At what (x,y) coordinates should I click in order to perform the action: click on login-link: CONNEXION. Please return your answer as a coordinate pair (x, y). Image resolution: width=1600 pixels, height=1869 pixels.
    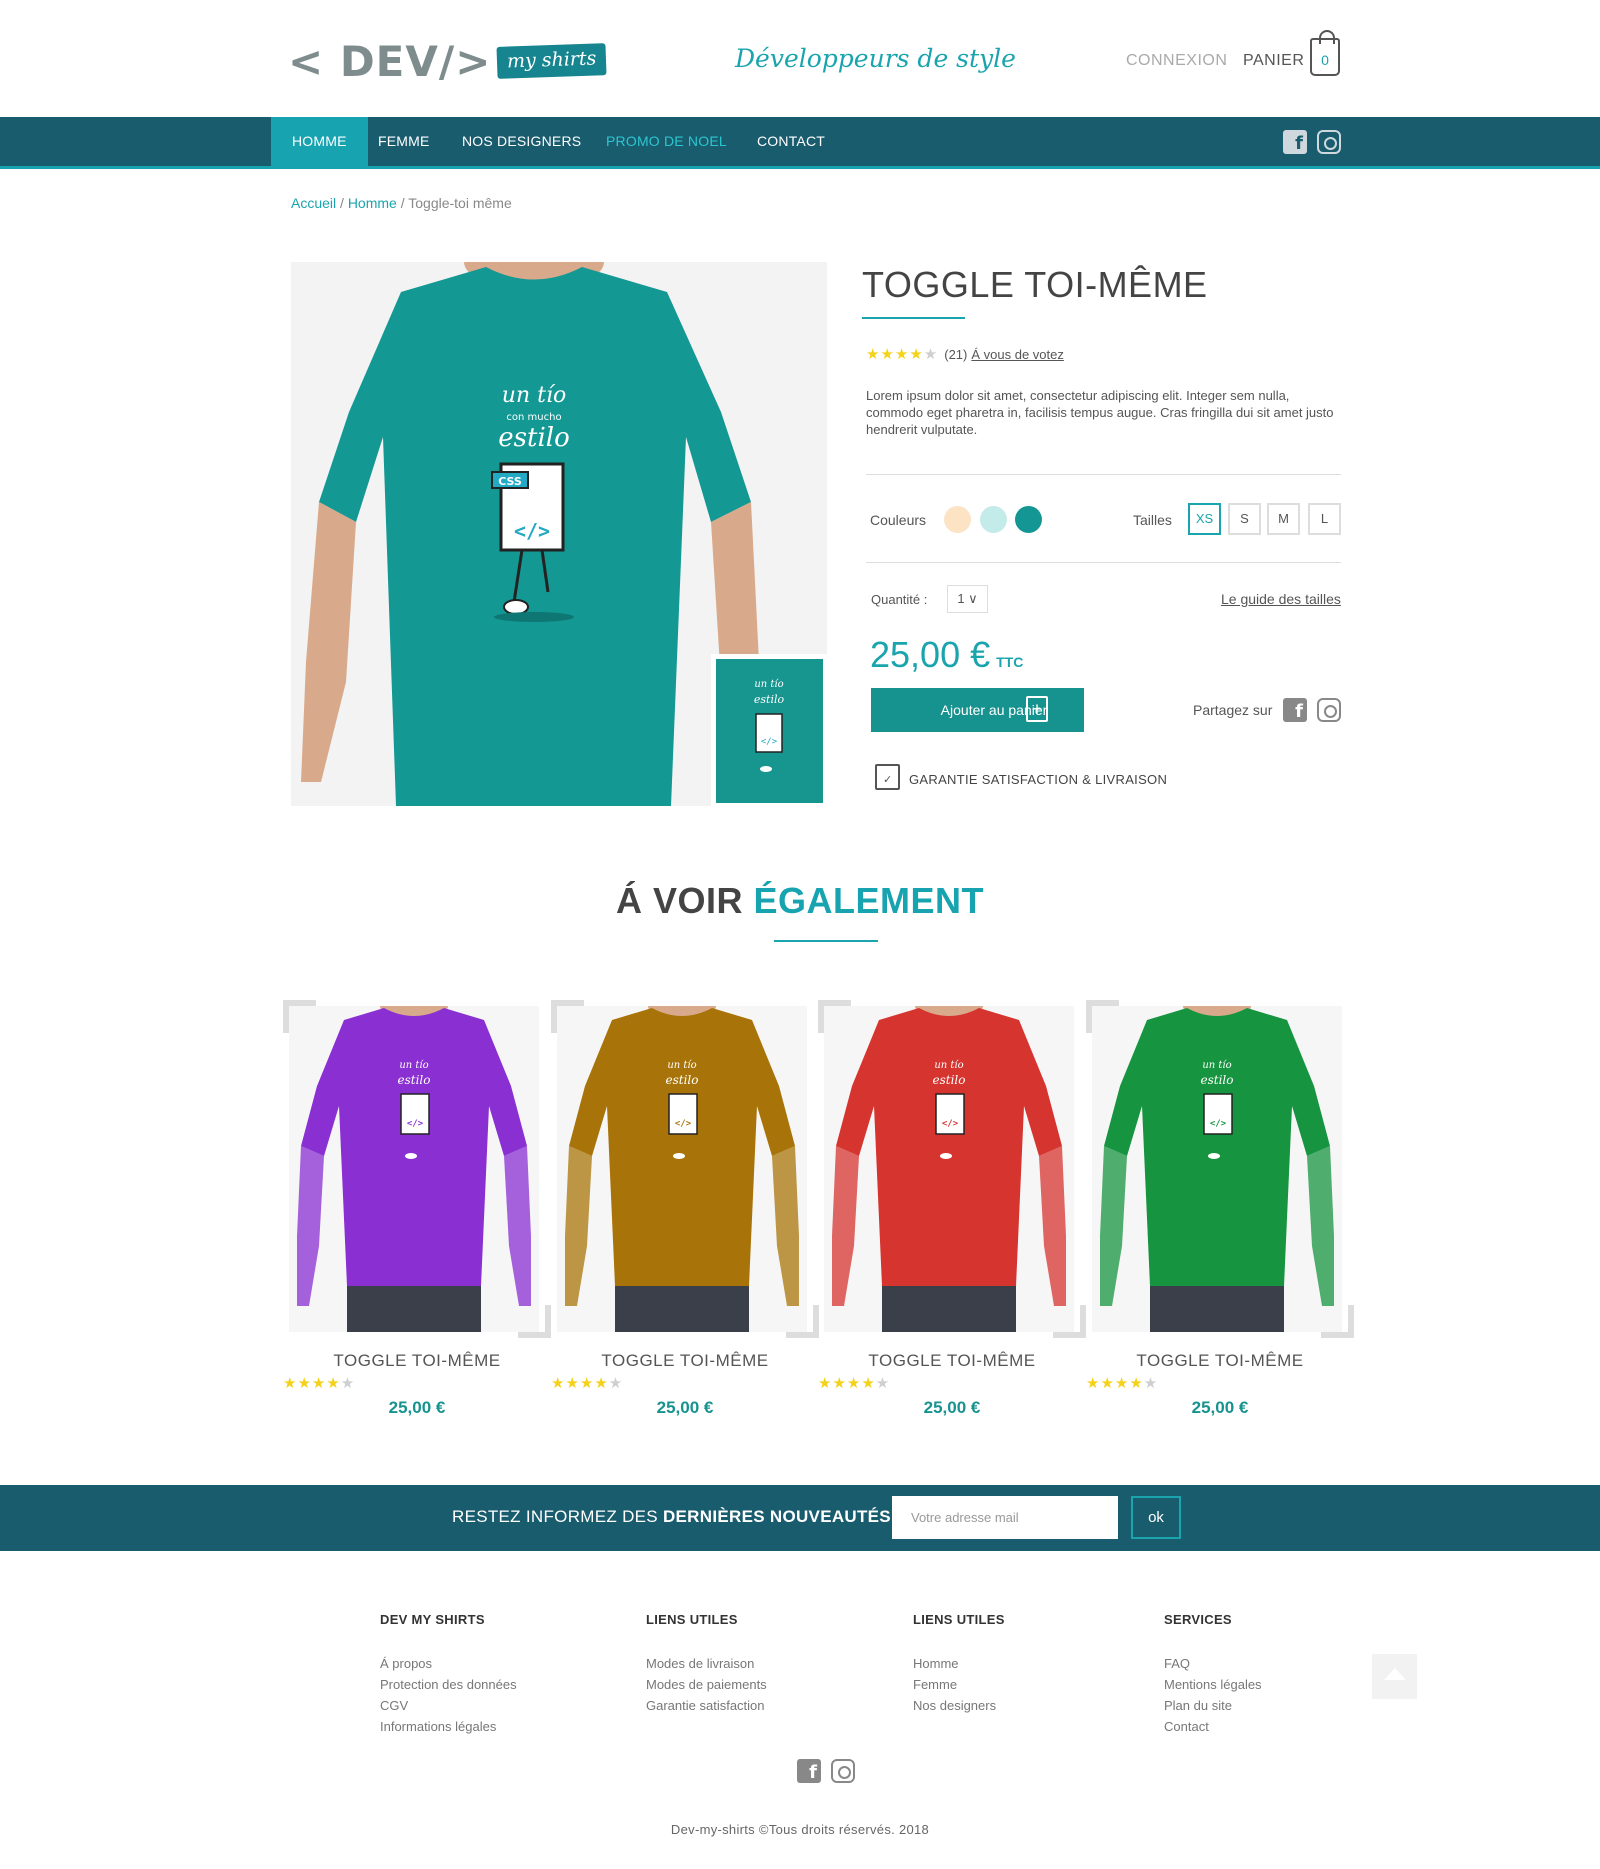
    Looking at the image, I should click on (1176, 61).